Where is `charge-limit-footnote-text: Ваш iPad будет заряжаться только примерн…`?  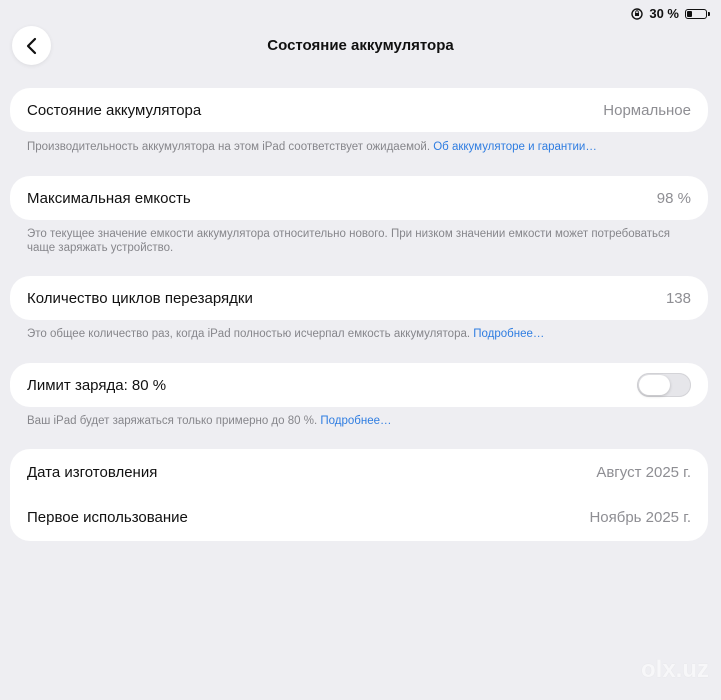
charge-limit-footnote-text: Ваш iPad будет заряжаться только примерн… is located at coordinates (172, 421).